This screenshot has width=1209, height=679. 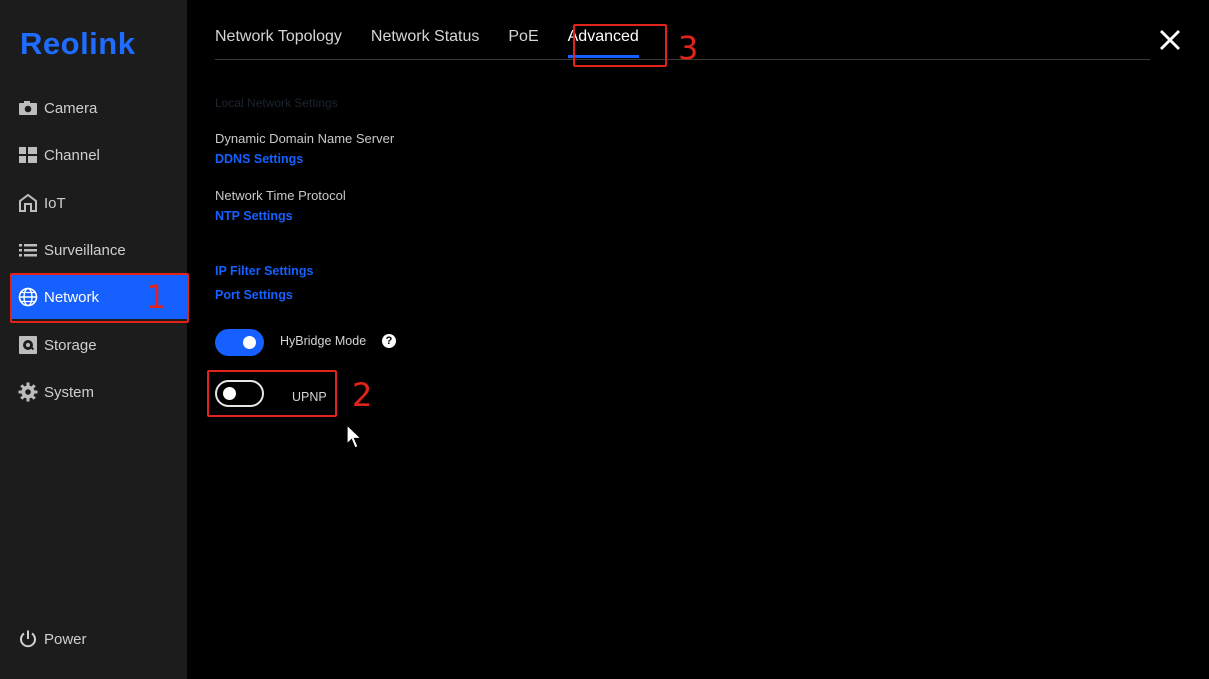 What do you see at coordinates (264, 271) in the screenshot?
I see `ip-filter-settings-link: IP Filter Settings` at bounding box center [264, 271].